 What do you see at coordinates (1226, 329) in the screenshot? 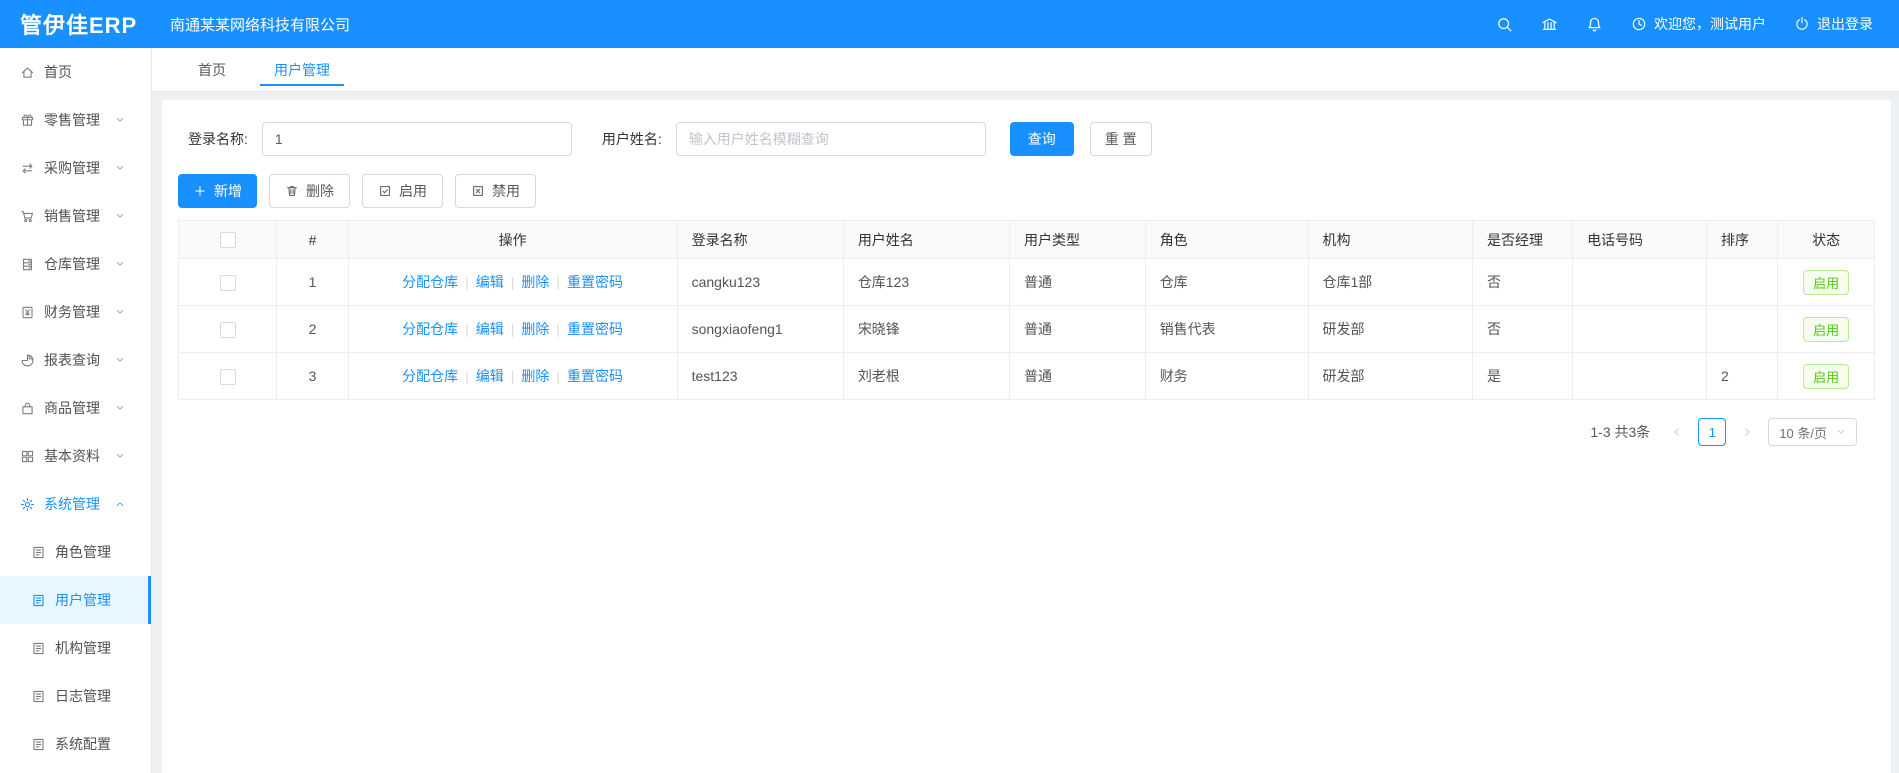
I see `cell-role: 销售代表` at bounding box center [1226, 329].